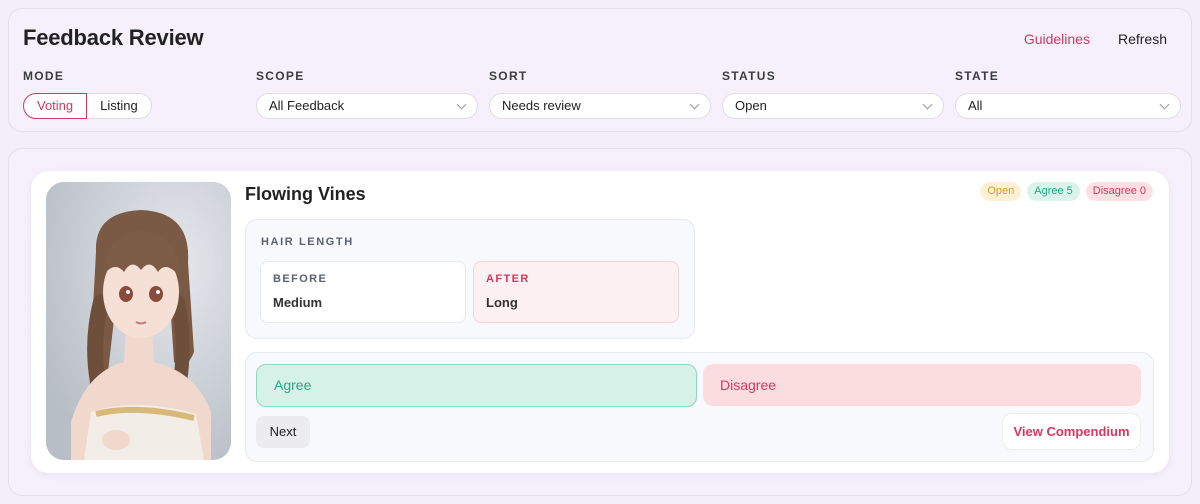 The width and height of the screenshot is (1200, 504). Describe the element at coordinates (1142, 39) in the screenshot. I see `refresh-button: Refresh` at that location.